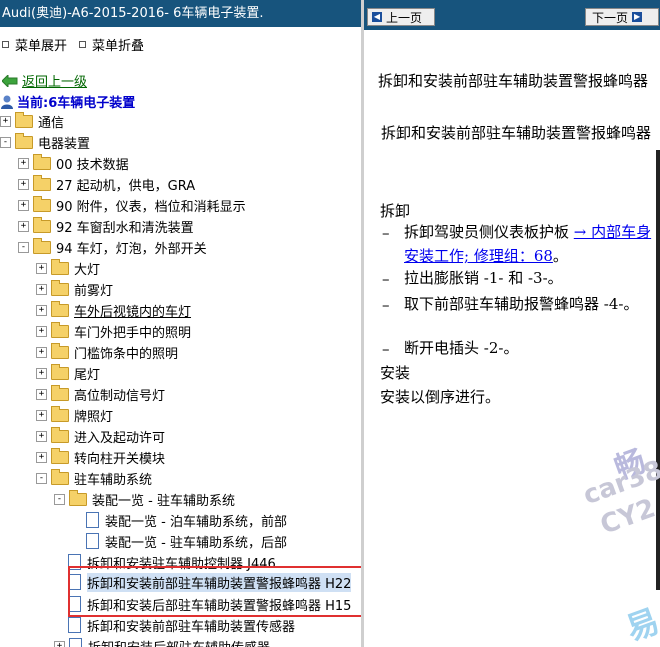 Image resolution: width=660 pixels, height=647 pixels. I want to click on menu-expand-button: 菜单展开, so click(33, 44).